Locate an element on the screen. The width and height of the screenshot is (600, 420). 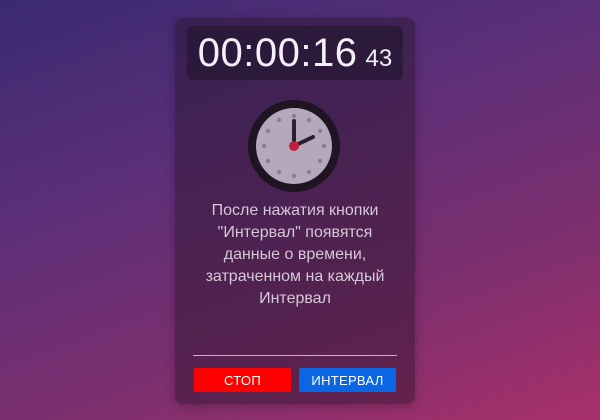
stop-button: СТОП is located at coordinates (242, 380).